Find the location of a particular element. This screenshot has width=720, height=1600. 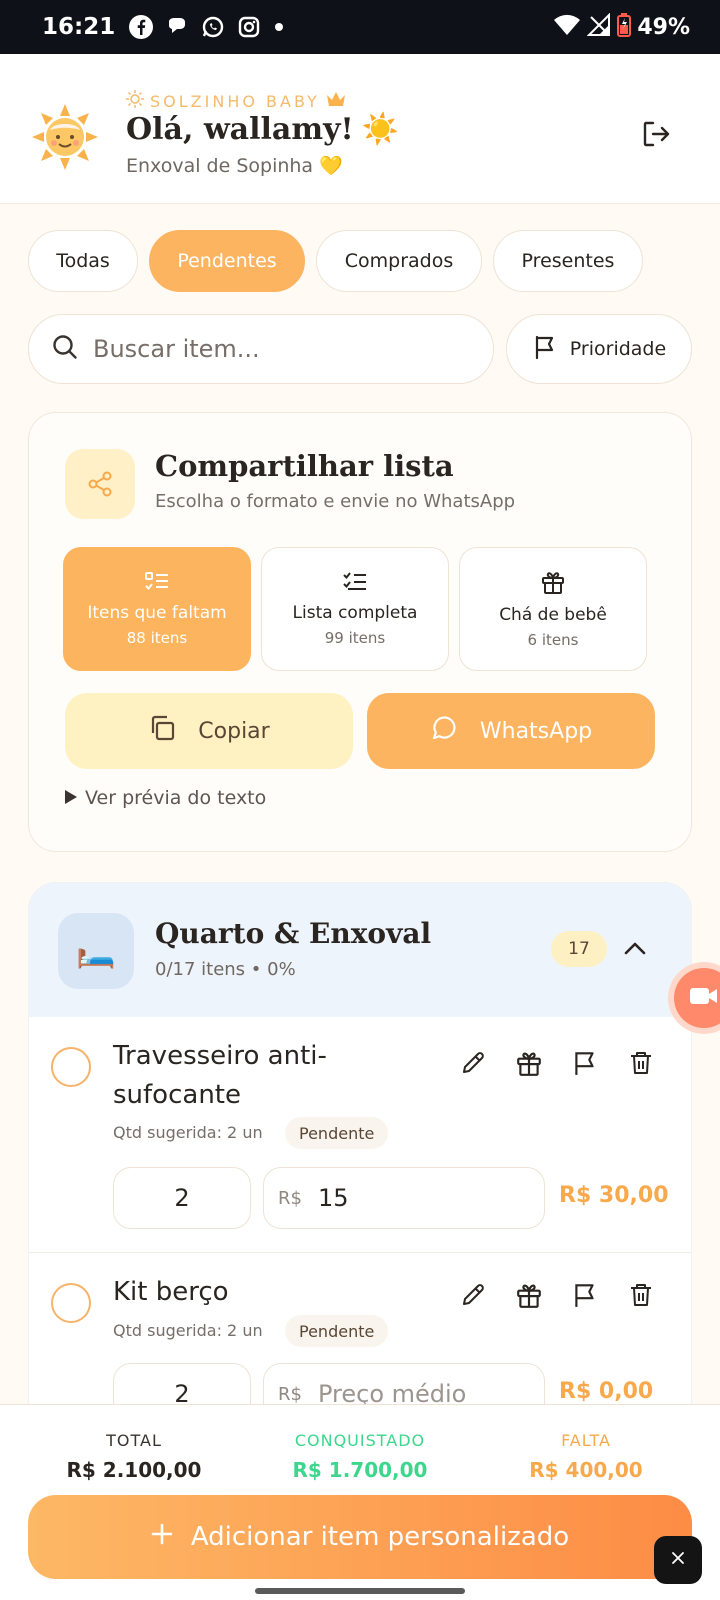

priority-filter-button: Prioridade is located at coordinates (599, 349).